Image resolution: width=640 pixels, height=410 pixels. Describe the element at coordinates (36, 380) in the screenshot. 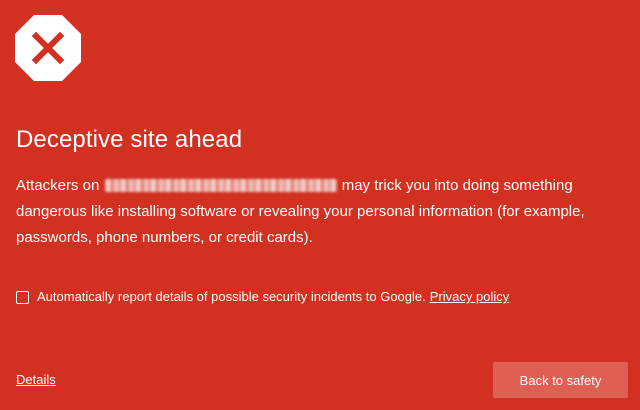

I see `details-link: Details` at that location.